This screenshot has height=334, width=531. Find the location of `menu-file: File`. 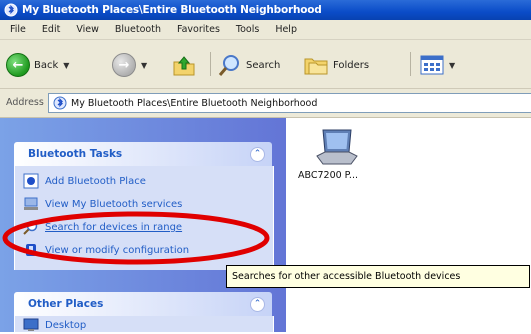

menu-file: File is located at coordinates (18, 29).